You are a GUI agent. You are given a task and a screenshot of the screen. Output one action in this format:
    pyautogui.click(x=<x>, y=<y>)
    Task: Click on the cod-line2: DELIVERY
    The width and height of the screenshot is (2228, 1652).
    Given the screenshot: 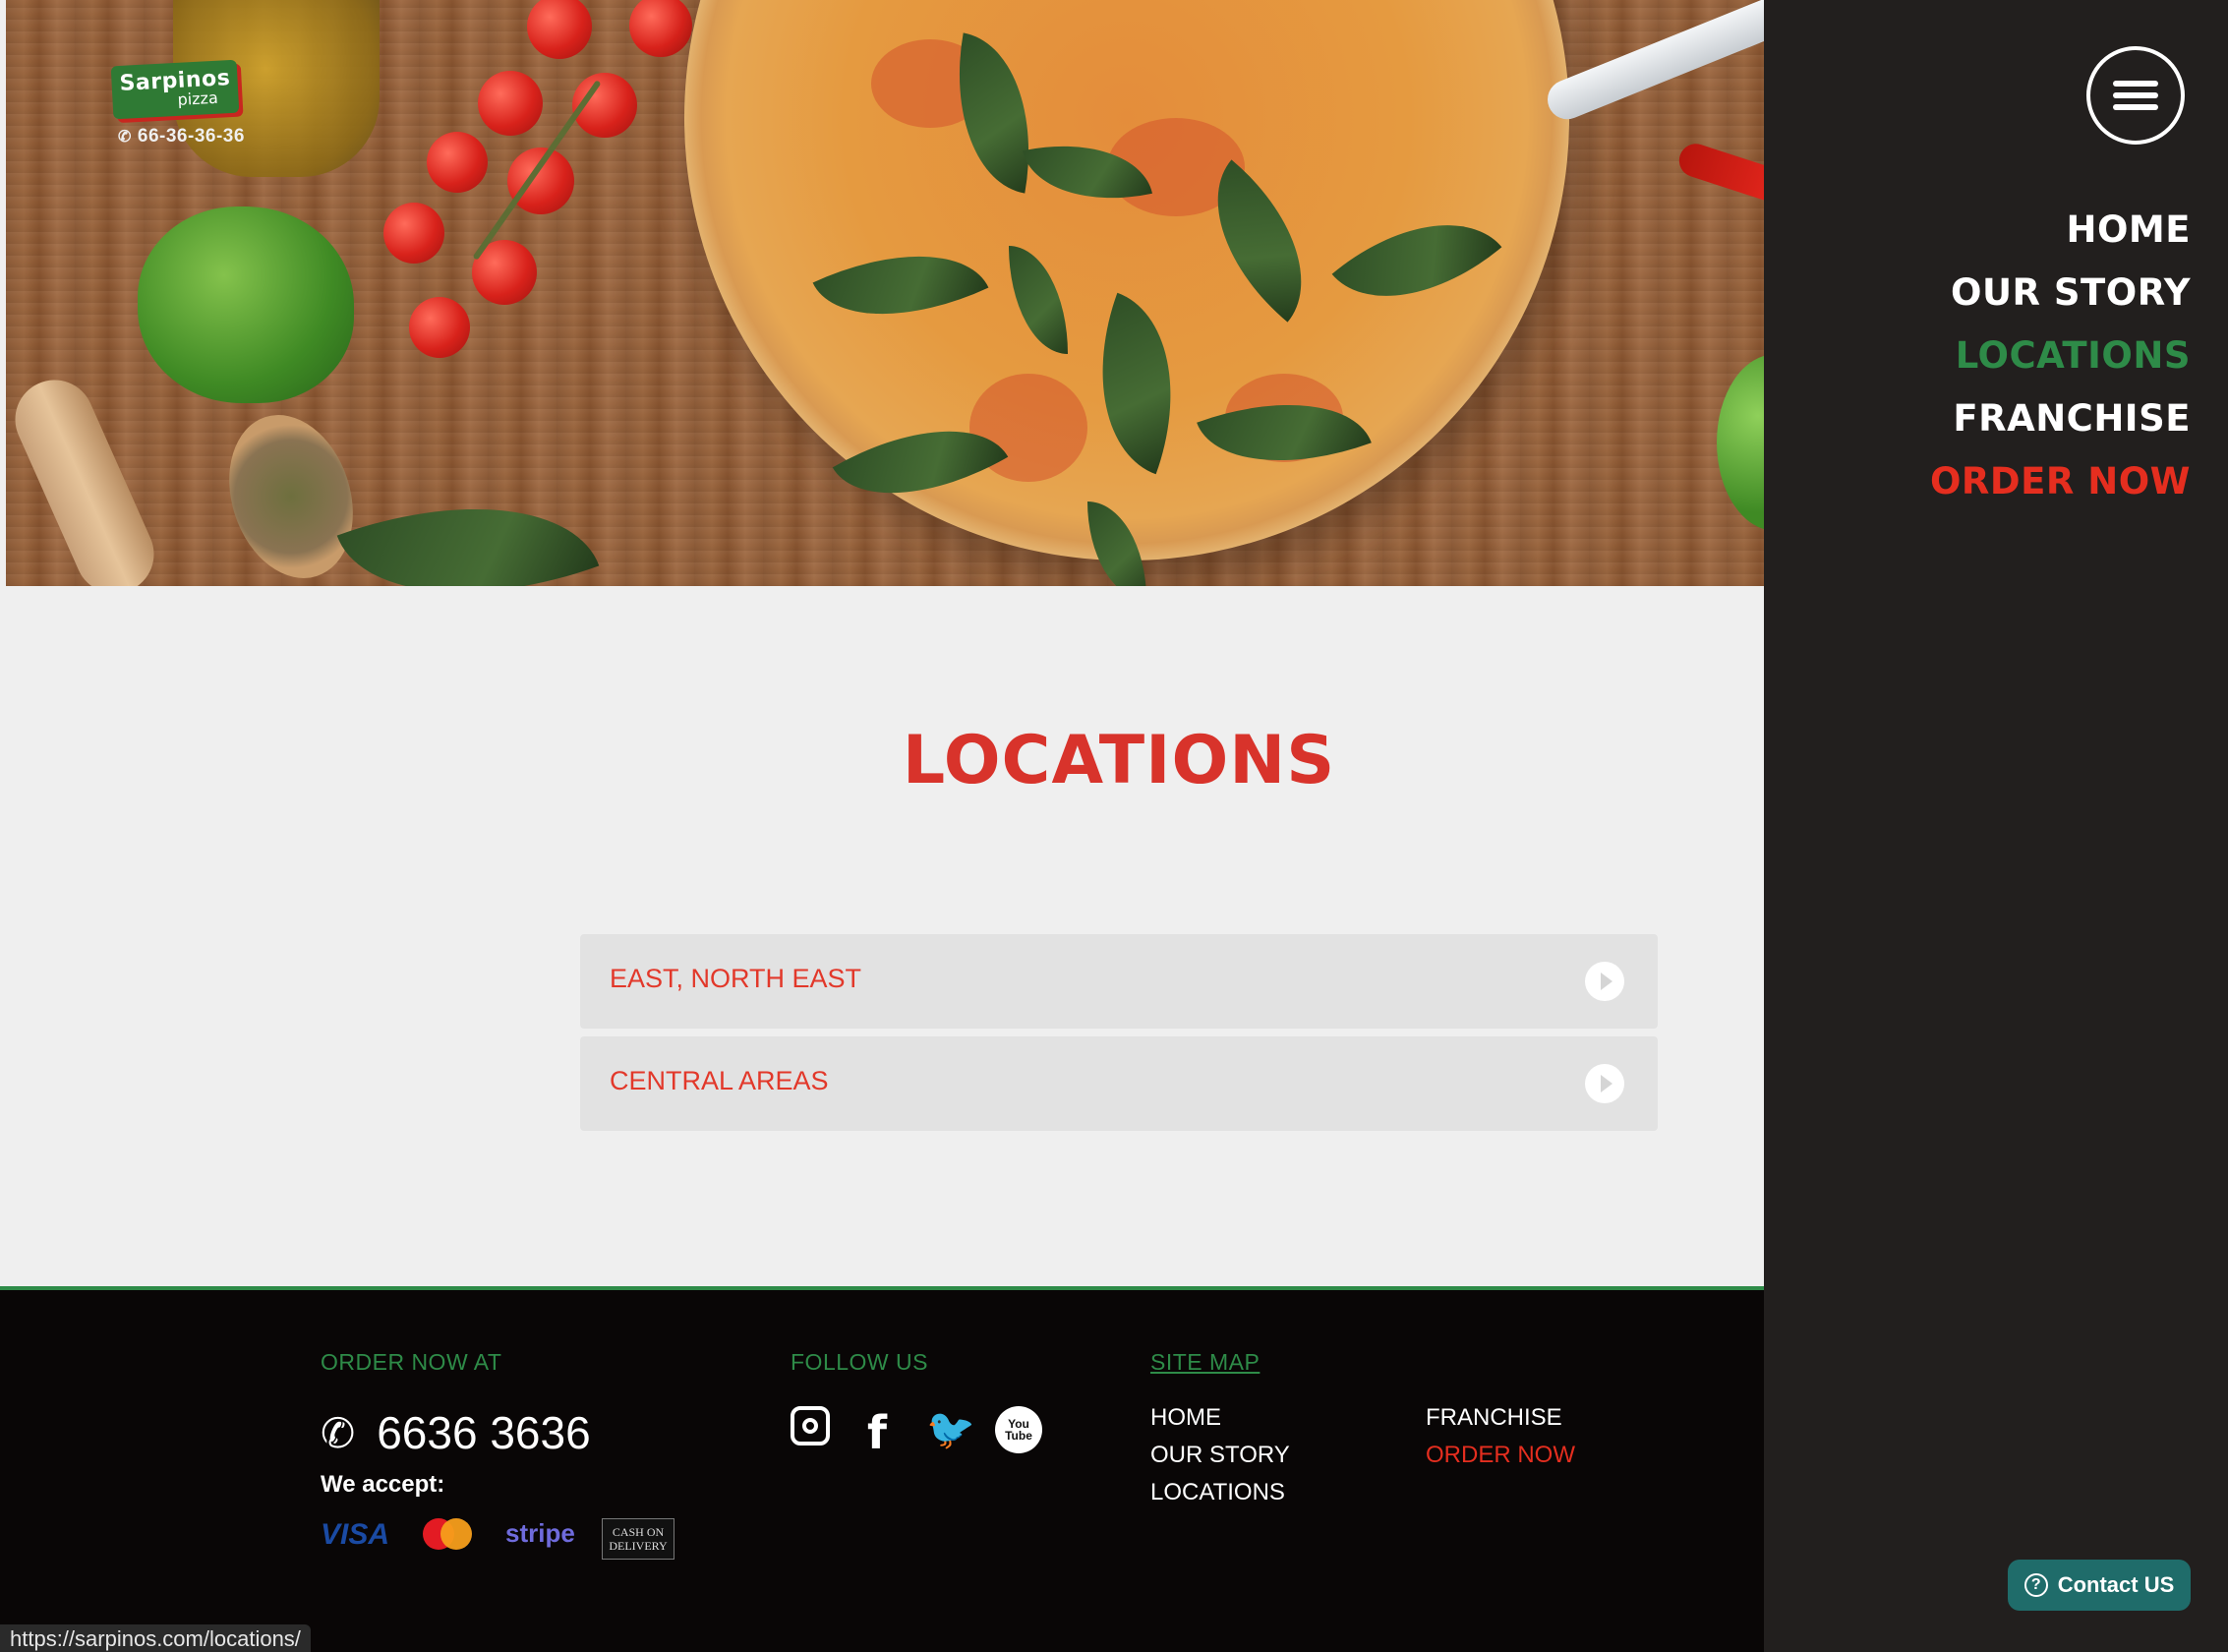 What is the action you would take?
    pyautogui.click(x=638, y=1546)
    